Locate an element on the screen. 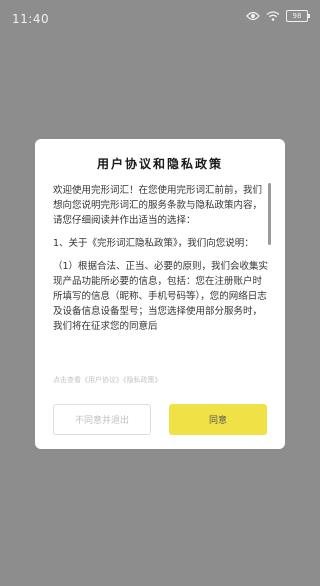  status-icons: 98 is located at coordinates (278, 16).